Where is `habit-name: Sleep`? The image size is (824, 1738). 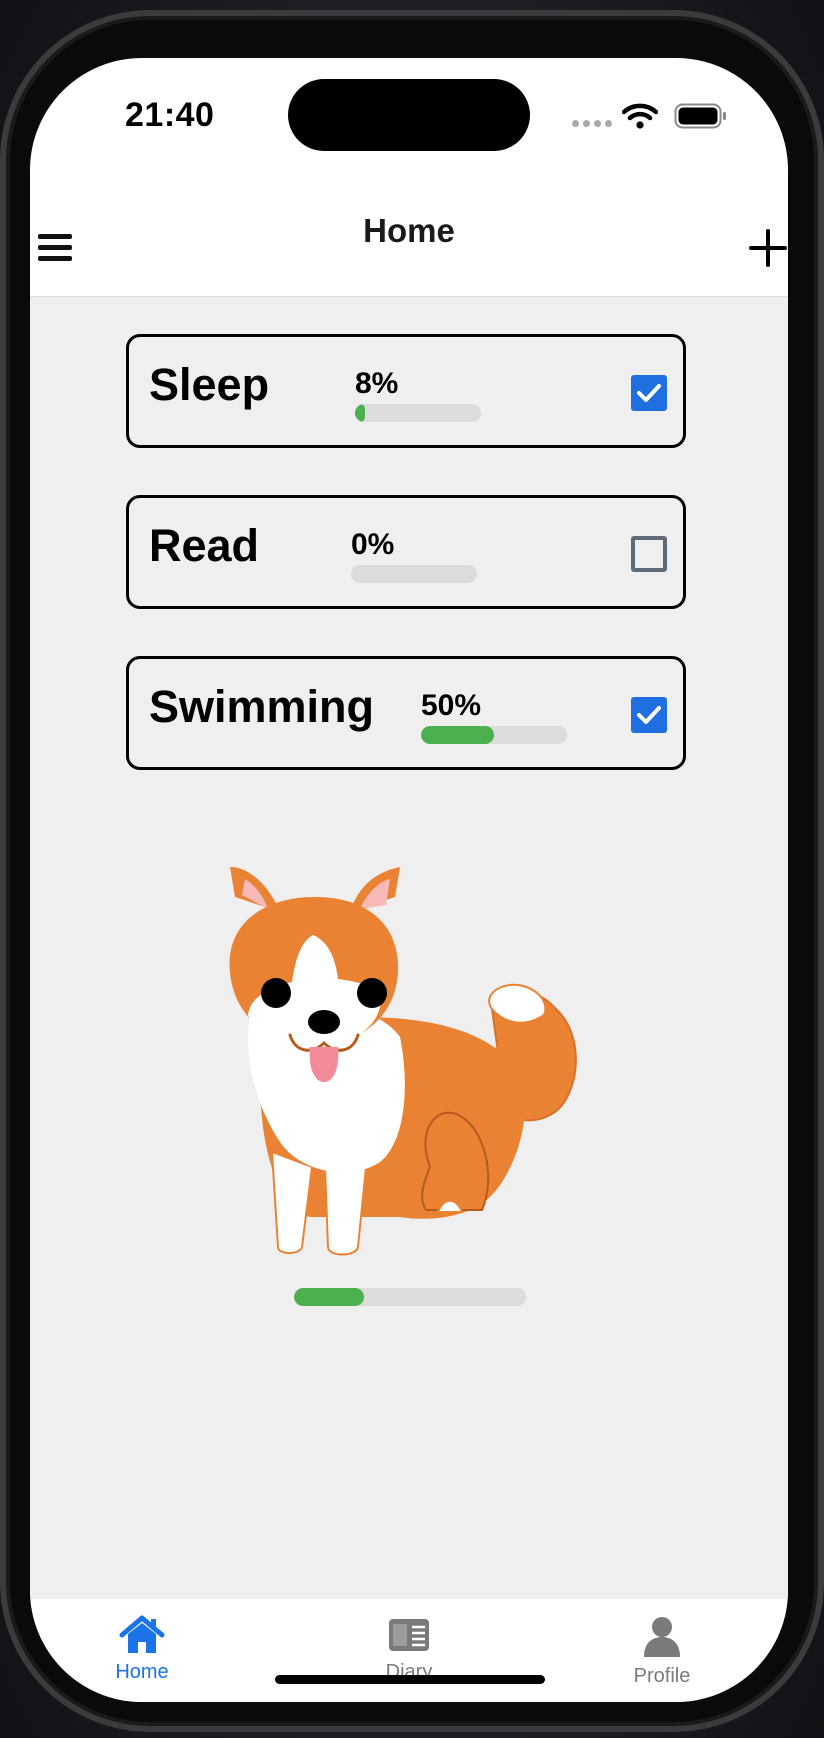
habit-name: Sleep is located at coordinates (209, 384).